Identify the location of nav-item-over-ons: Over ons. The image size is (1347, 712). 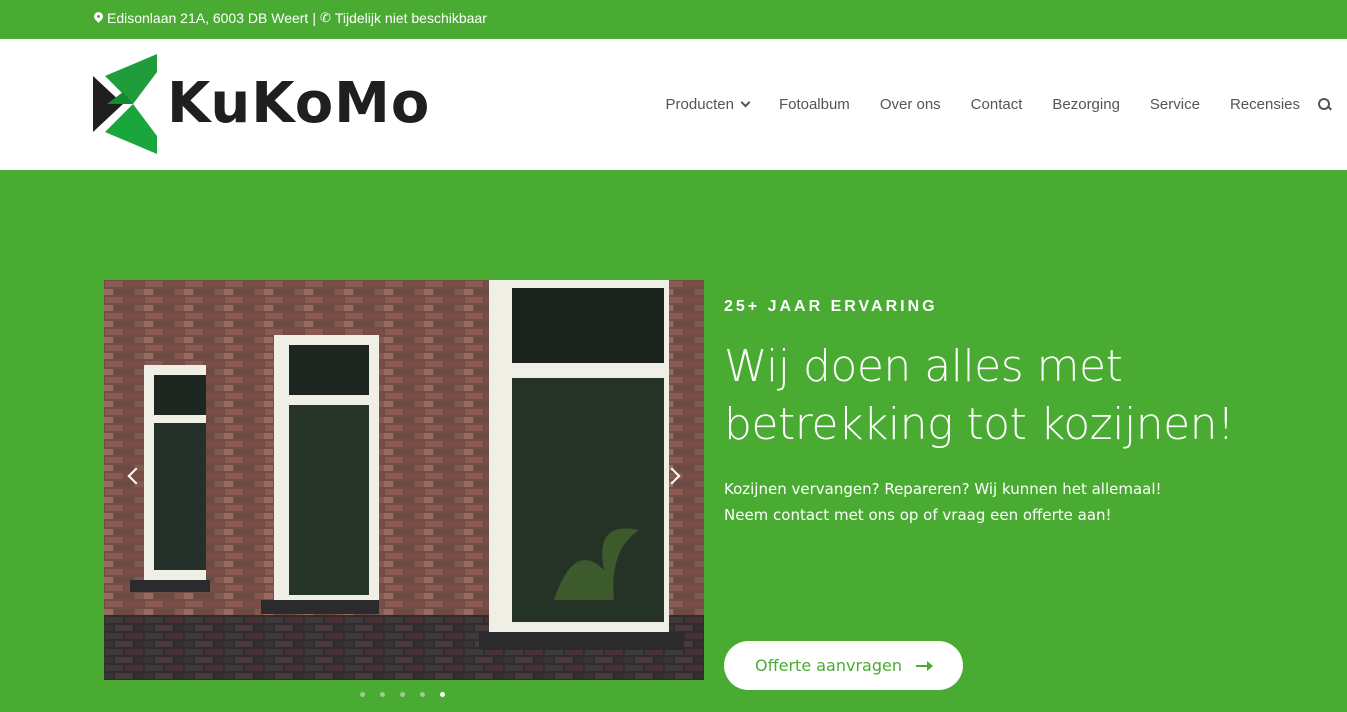
(910, 104).